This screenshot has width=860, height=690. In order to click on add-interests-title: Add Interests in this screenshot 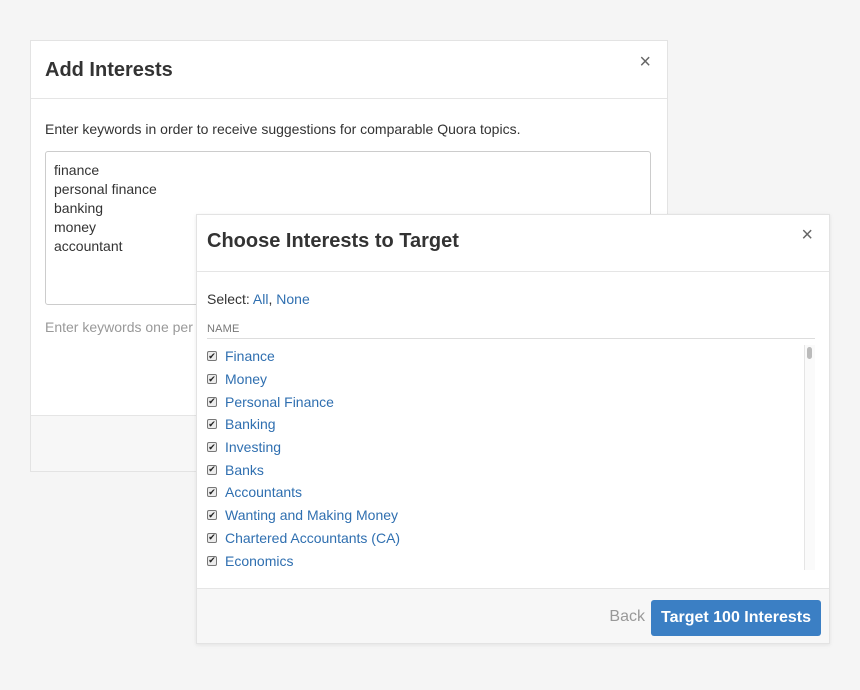, I will do `click(109, 70)`.